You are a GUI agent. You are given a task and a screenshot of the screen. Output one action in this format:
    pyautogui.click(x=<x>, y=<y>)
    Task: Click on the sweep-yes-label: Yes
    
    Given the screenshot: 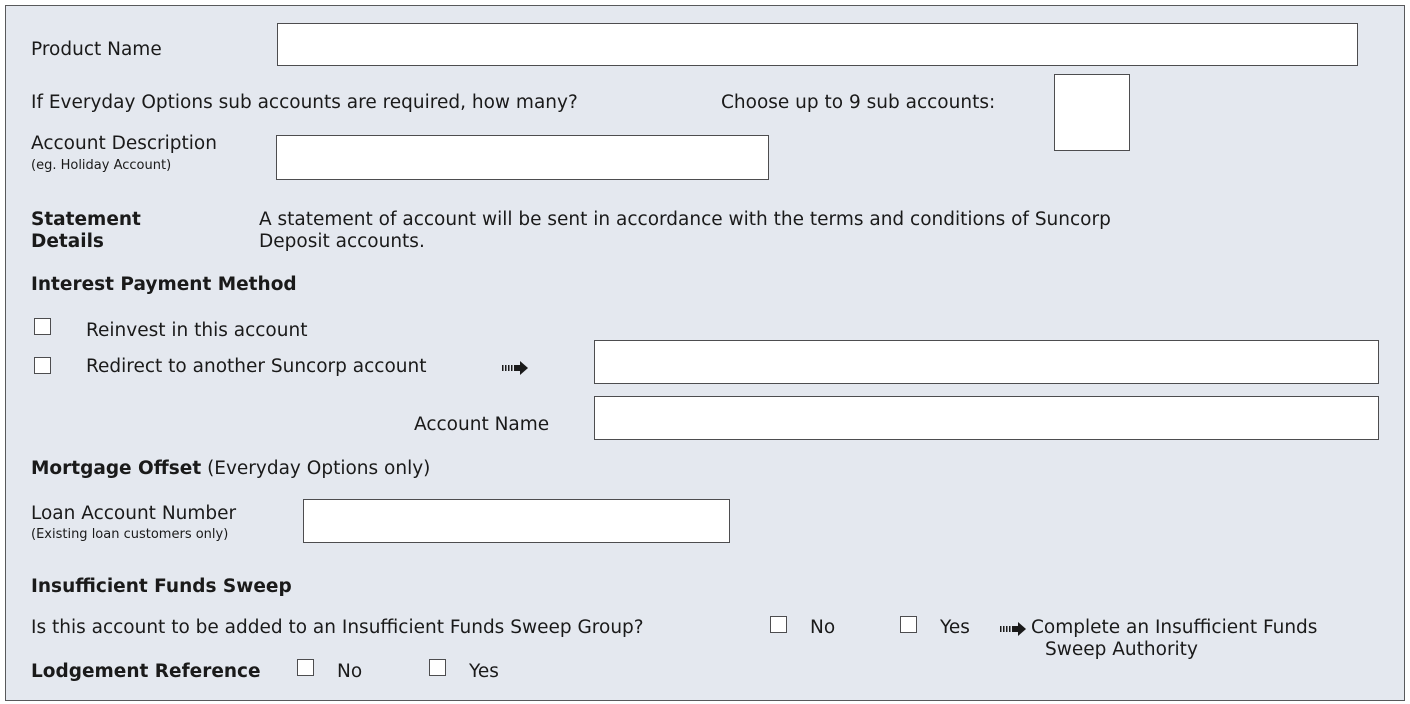 What is the action you would take?
    pyautogui.click(x=955, y=627)
    